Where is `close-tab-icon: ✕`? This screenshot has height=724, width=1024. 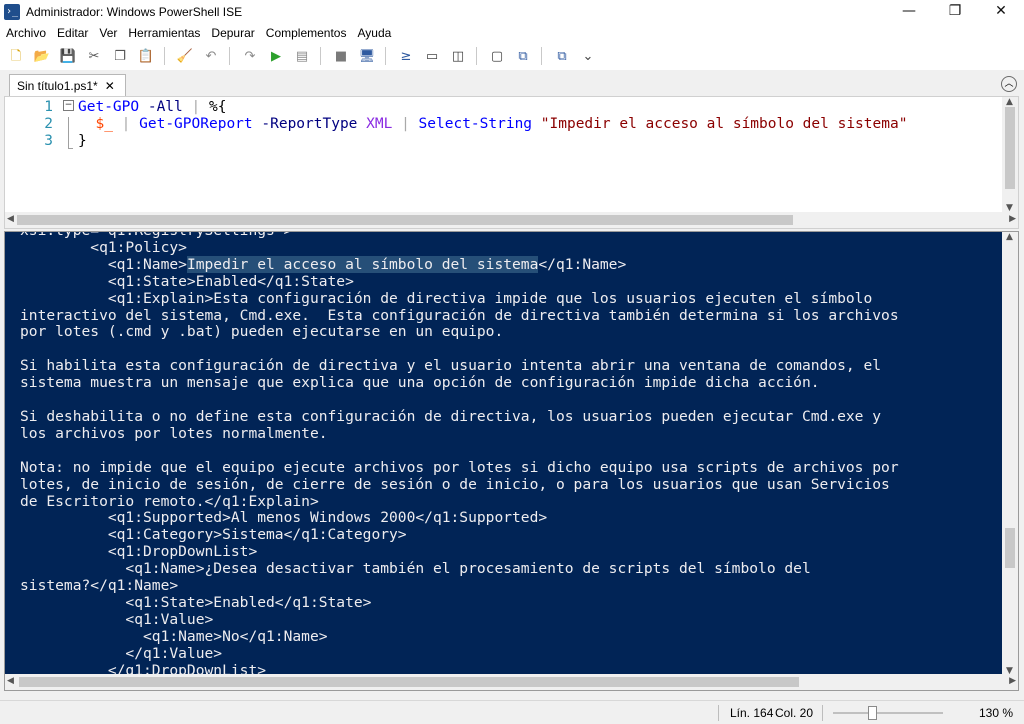
close-tab-icon: ✕ is located at coordinates (110, 86).